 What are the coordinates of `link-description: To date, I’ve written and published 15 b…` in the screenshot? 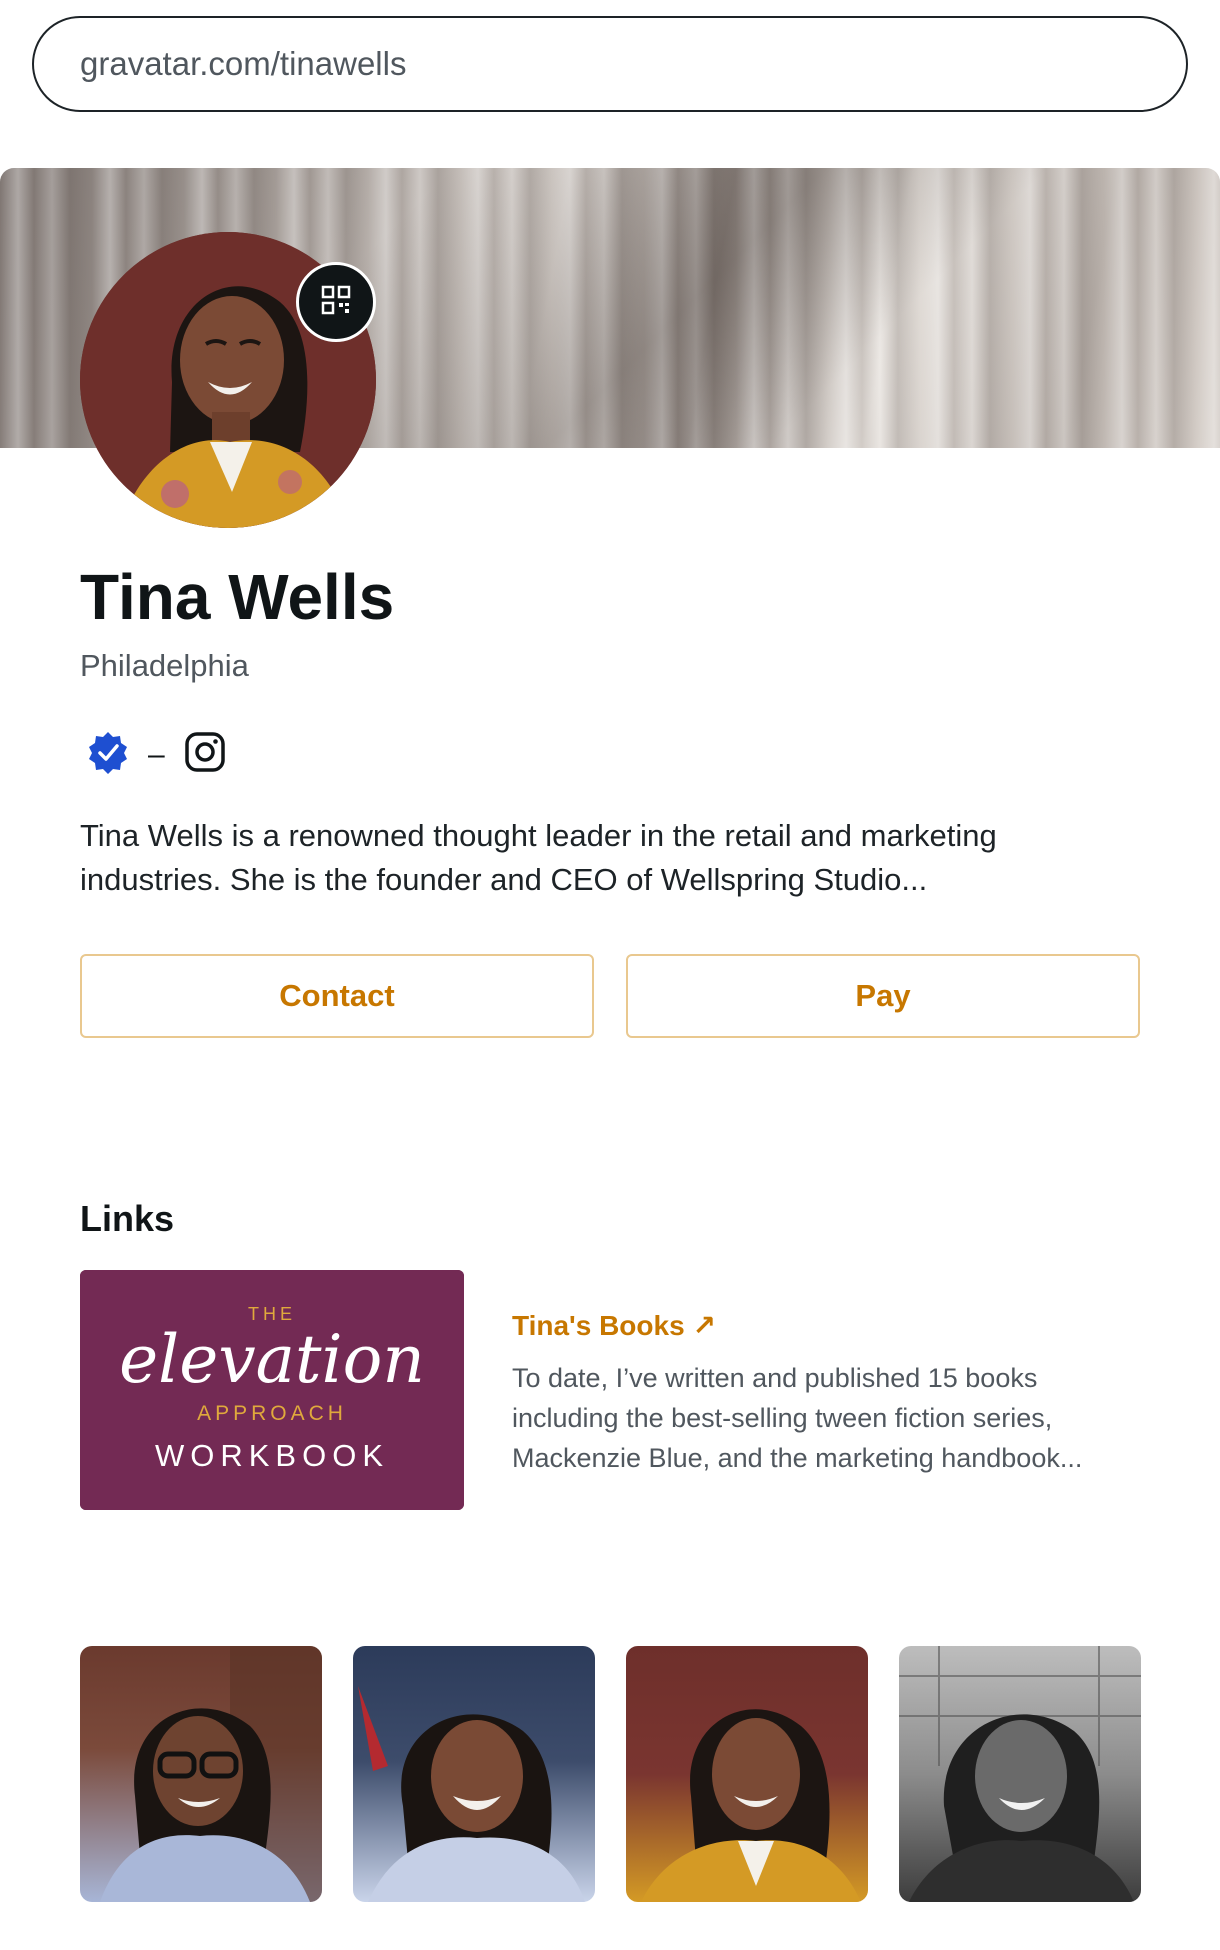 It's located at (822, 1418).